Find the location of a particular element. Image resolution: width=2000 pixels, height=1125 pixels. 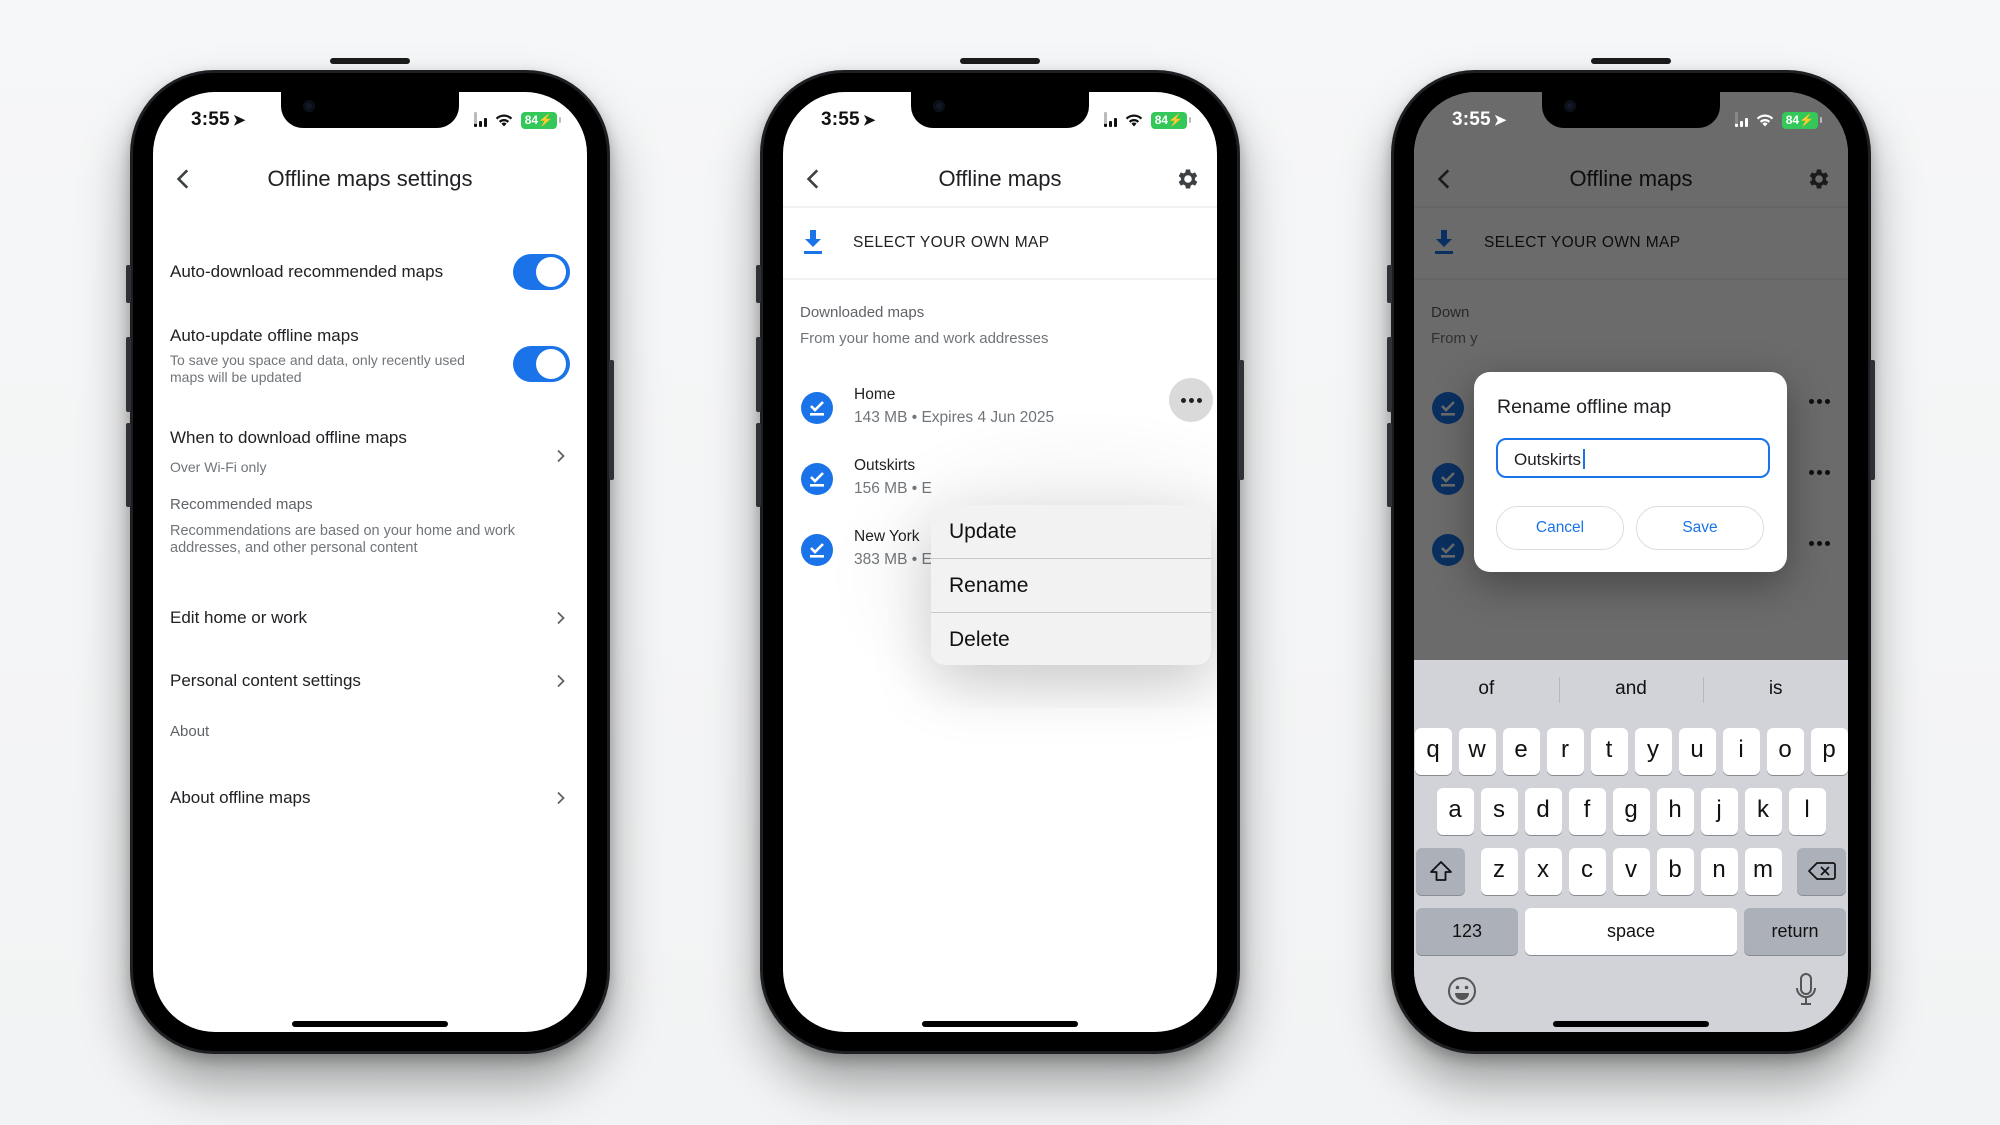

more-options-button is located at coordinates (1191, 400).